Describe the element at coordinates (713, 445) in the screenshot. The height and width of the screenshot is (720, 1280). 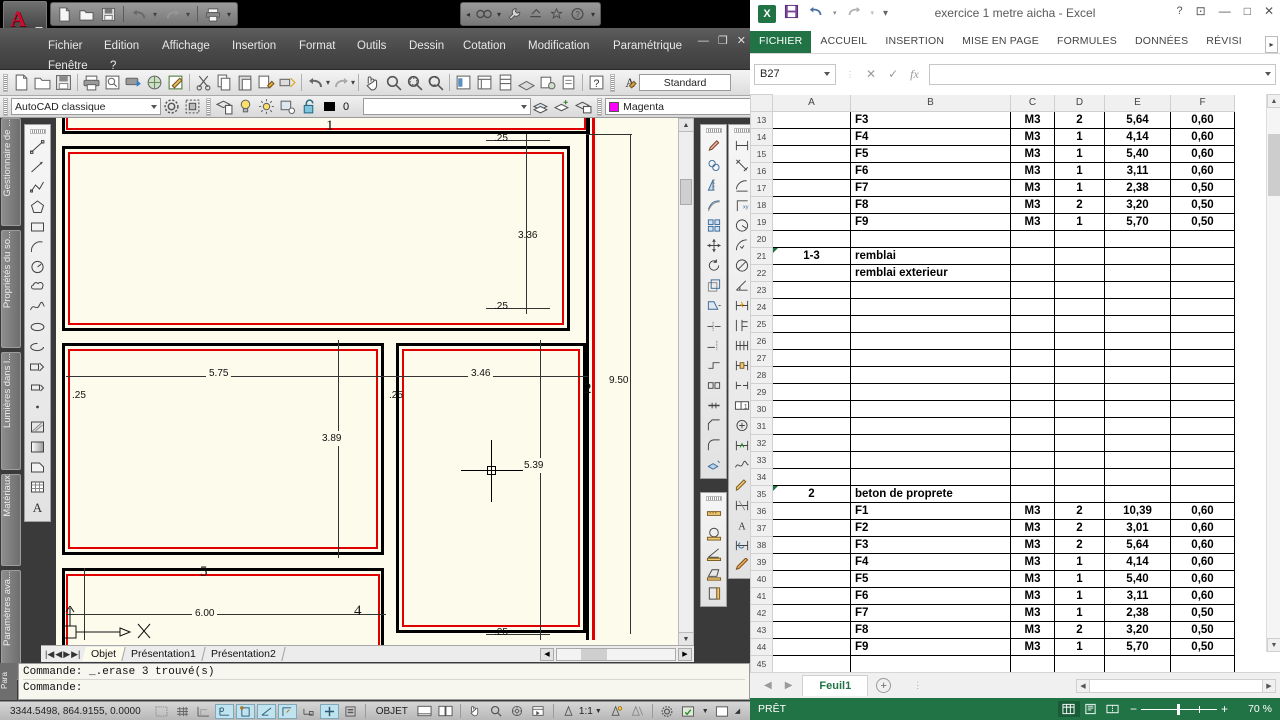
I see `fillet-icon` at that location.